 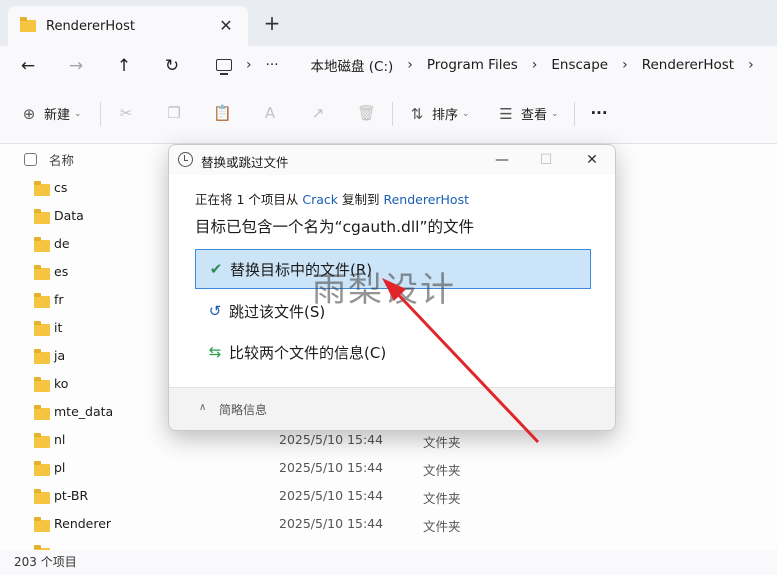 What do you see at coordinates (270, 113) in the screenshot?
I see `rename-icon: A` at bounding box center [270, 113].